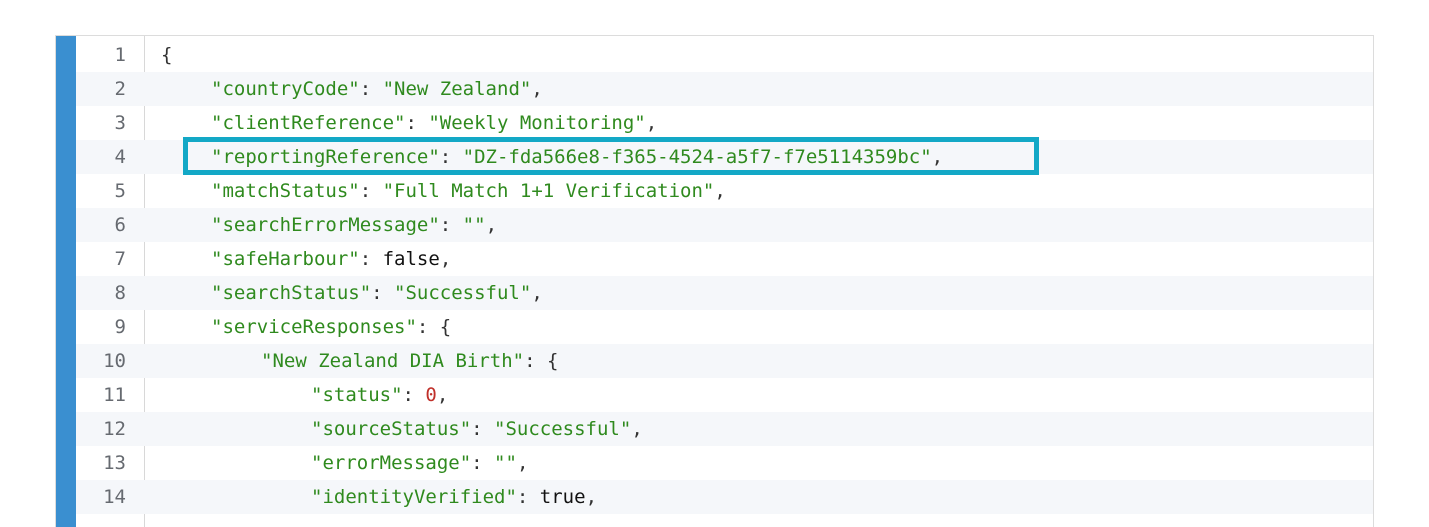 Image resolution: width=1429 pixels, height=527 pixels. What do you see at coordinates (285, 259) in the screenshot?
I see `json-key: "safeHarbour"` at bounding box center [285, 259].